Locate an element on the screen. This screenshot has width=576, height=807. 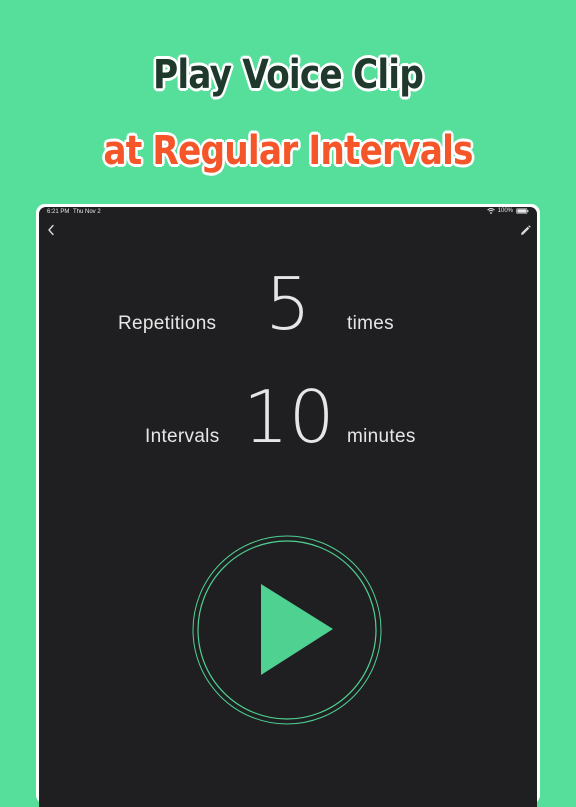
play-button is located at coordinates (287, 630).